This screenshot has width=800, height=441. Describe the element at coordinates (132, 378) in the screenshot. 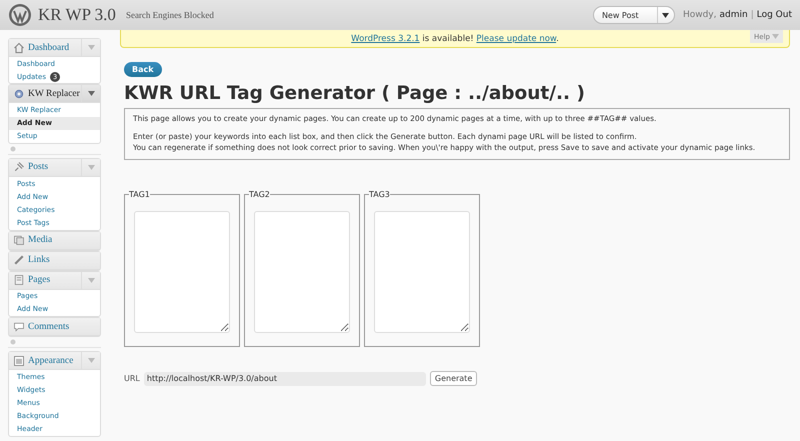

I see `url-label: URL` at that location.